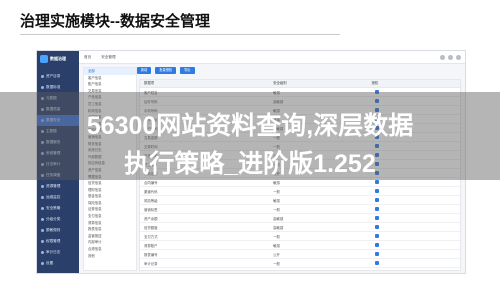 This screenshot has height=281, width=500. Describe the element at coordinates (108, 57) in the screenshot. I see `tab-security: 安全管理` at that location.